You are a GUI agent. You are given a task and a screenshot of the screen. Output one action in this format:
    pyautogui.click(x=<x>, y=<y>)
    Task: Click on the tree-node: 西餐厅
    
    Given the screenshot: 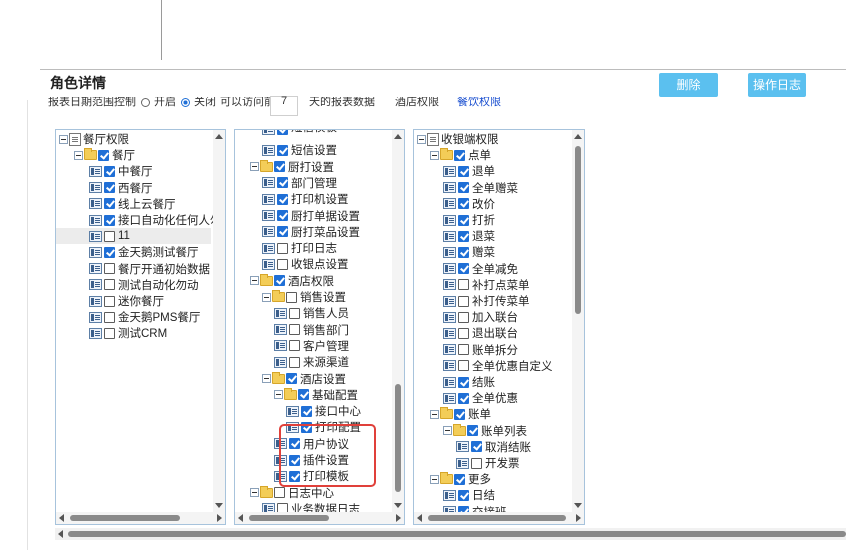 What is the action you would take?
    pyautogui.click(x=121, y=188)
    